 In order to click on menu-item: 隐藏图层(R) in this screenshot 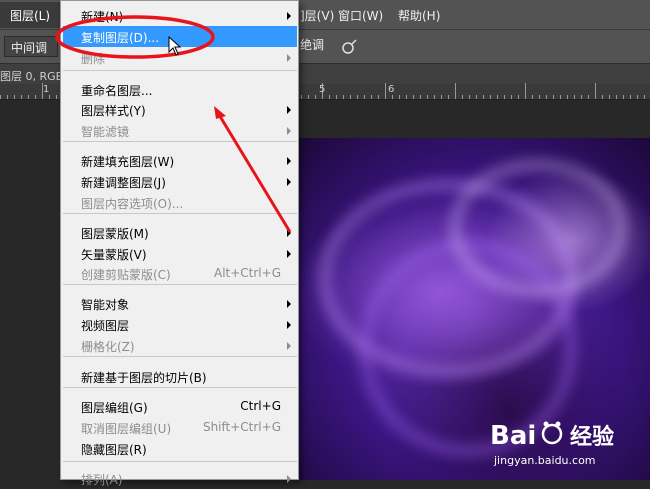, I will do `click(180, 448)`.